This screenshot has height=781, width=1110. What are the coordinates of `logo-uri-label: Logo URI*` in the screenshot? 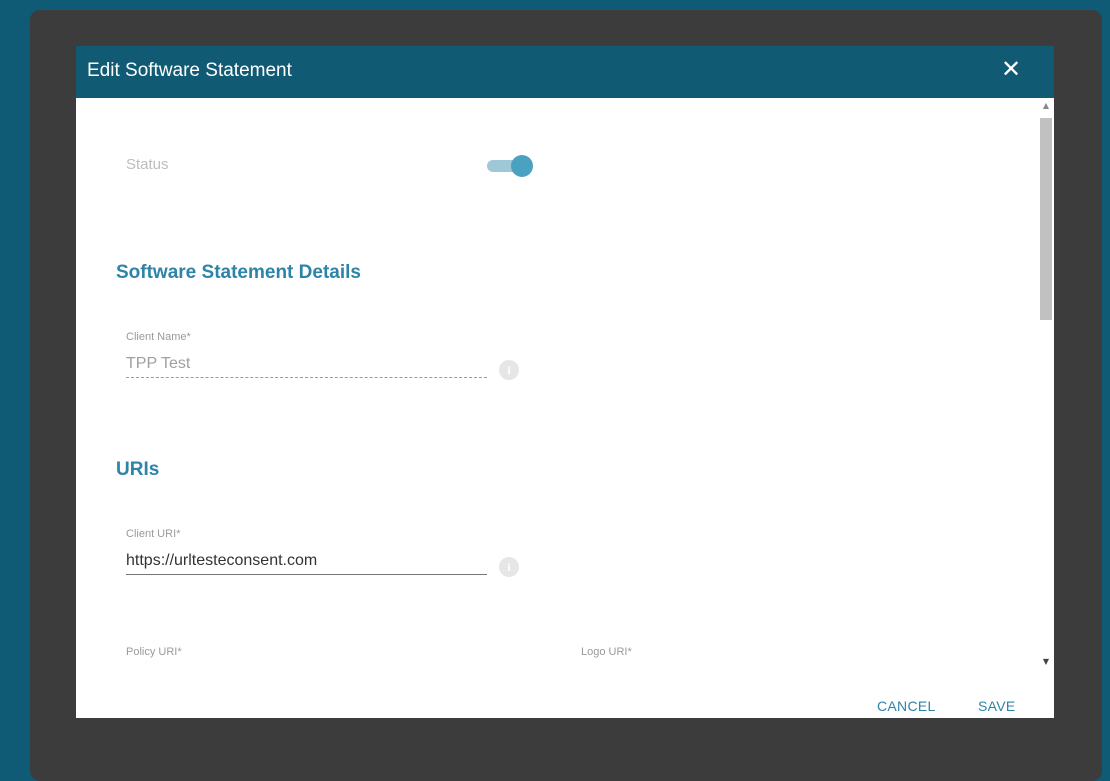 It's located at (606, 652).